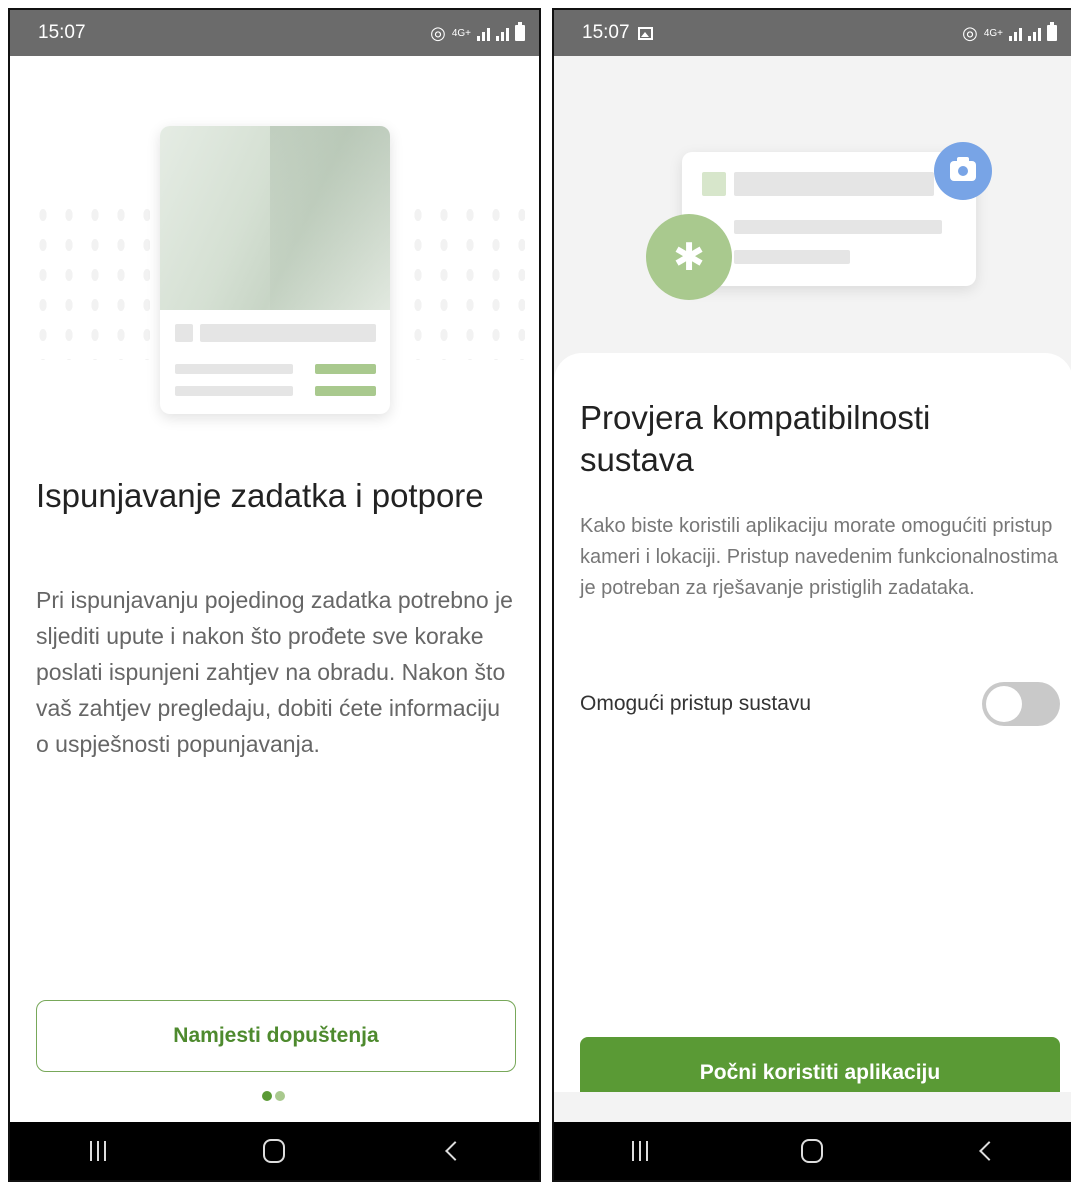 This screenshot has height=1182, width=1071. Describe the element at coordinates (260, 495) in the screenshot. I see `page-title: Ispunjavanje zadatka i potpore` at that location.